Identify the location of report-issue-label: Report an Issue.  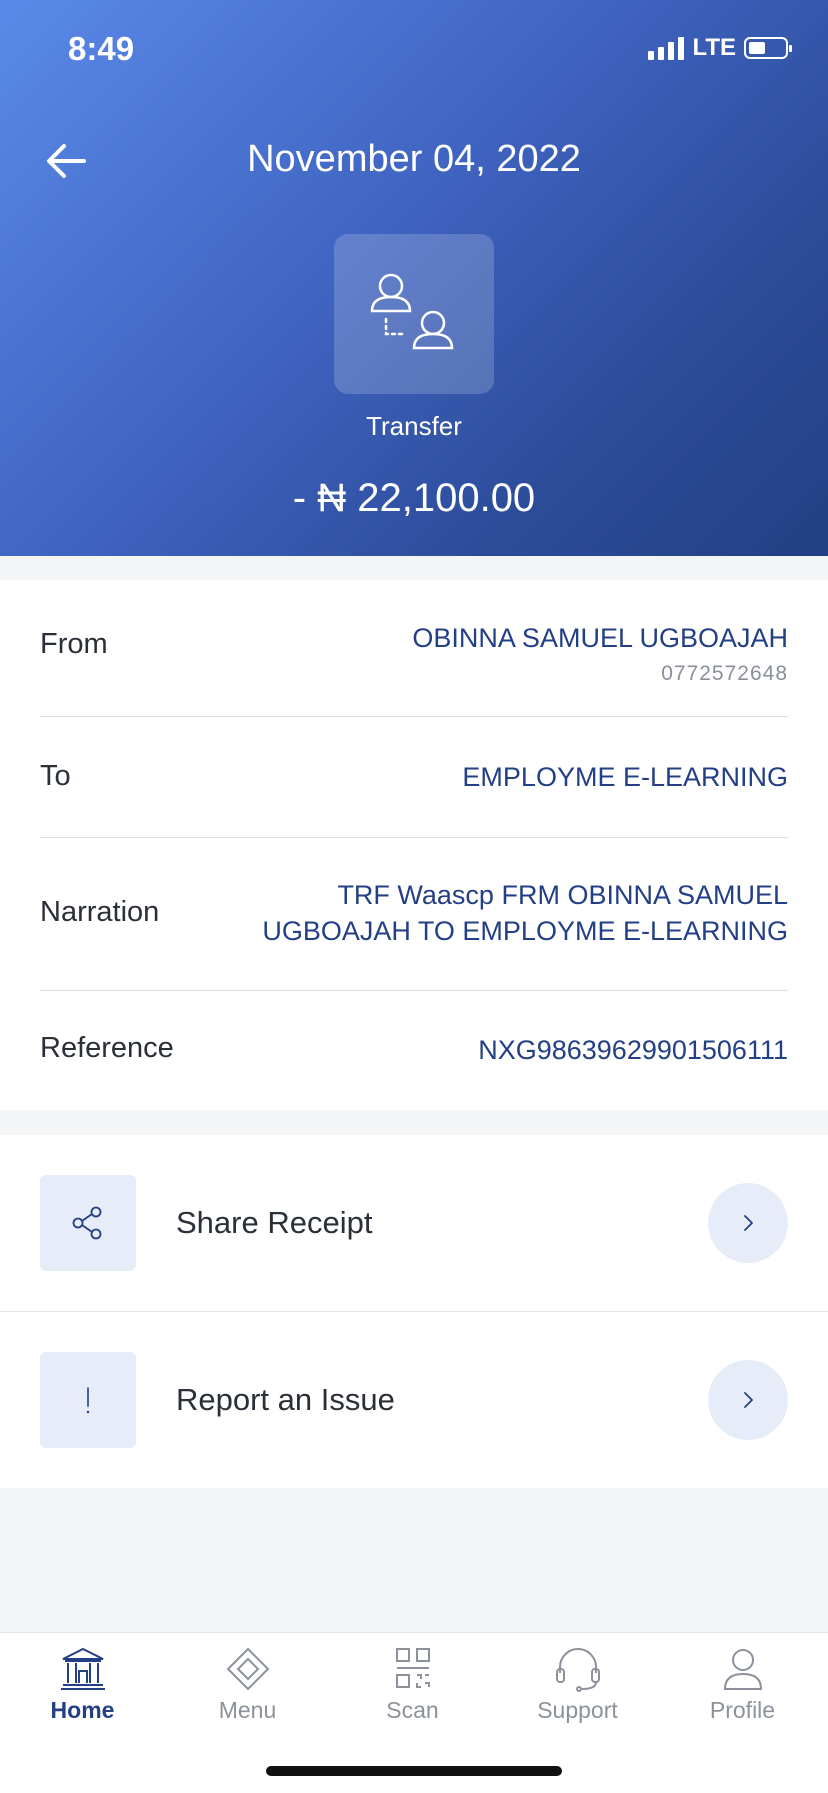
(285, 1399).